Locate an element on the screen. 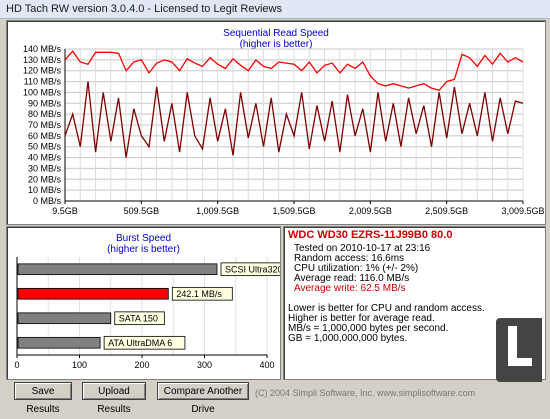 Image resolution: width=550 pixels, height=419 pixels. read-x-tick-label: 2,009.5GB is located at coordinates (370, 211).